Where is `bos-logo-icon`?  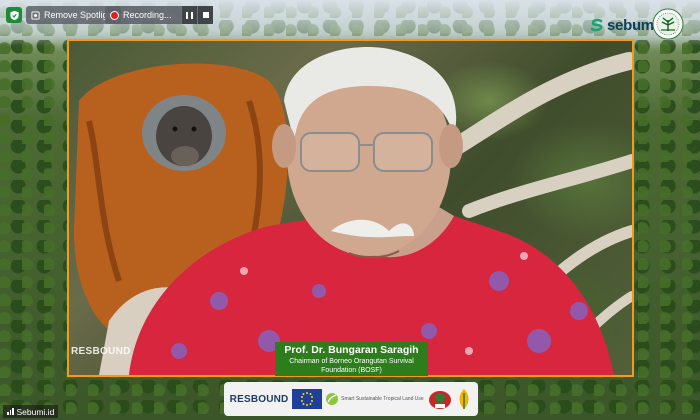 bos-logo-icon is located at coordinates (439, 400).